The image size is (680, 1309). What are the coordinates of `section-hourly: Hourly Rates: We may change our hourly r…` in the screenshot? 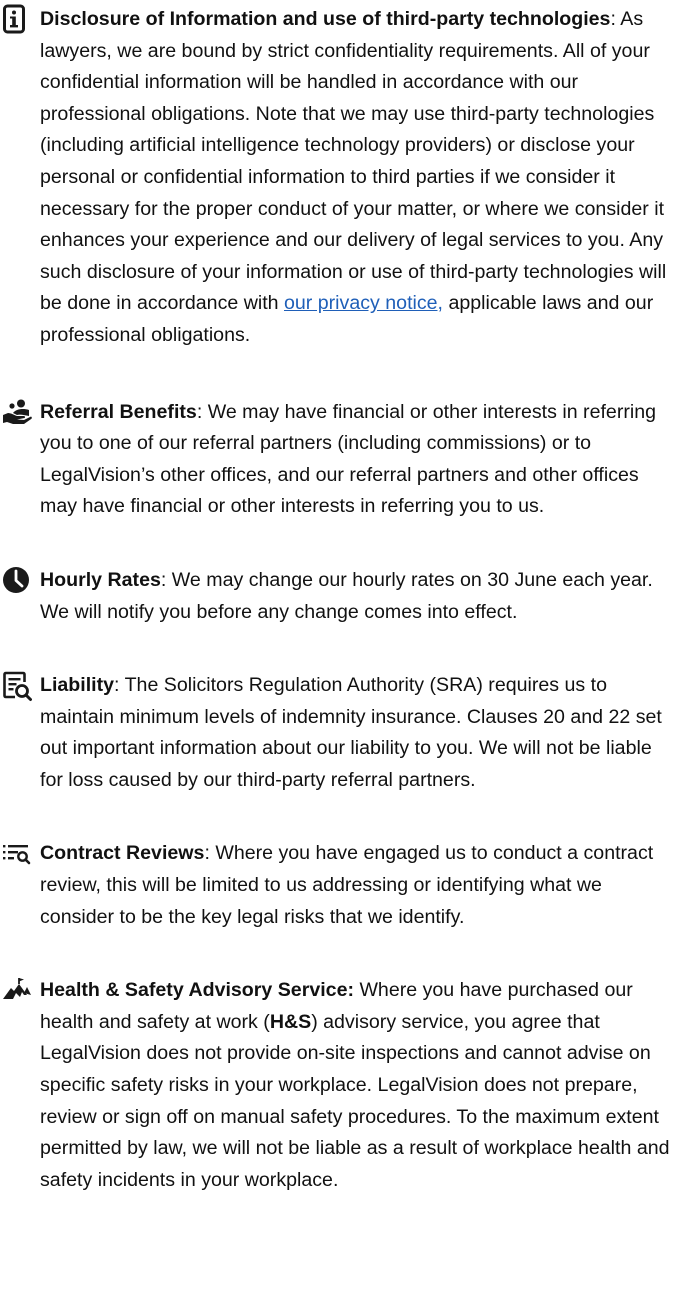 It's located at (337, 596).